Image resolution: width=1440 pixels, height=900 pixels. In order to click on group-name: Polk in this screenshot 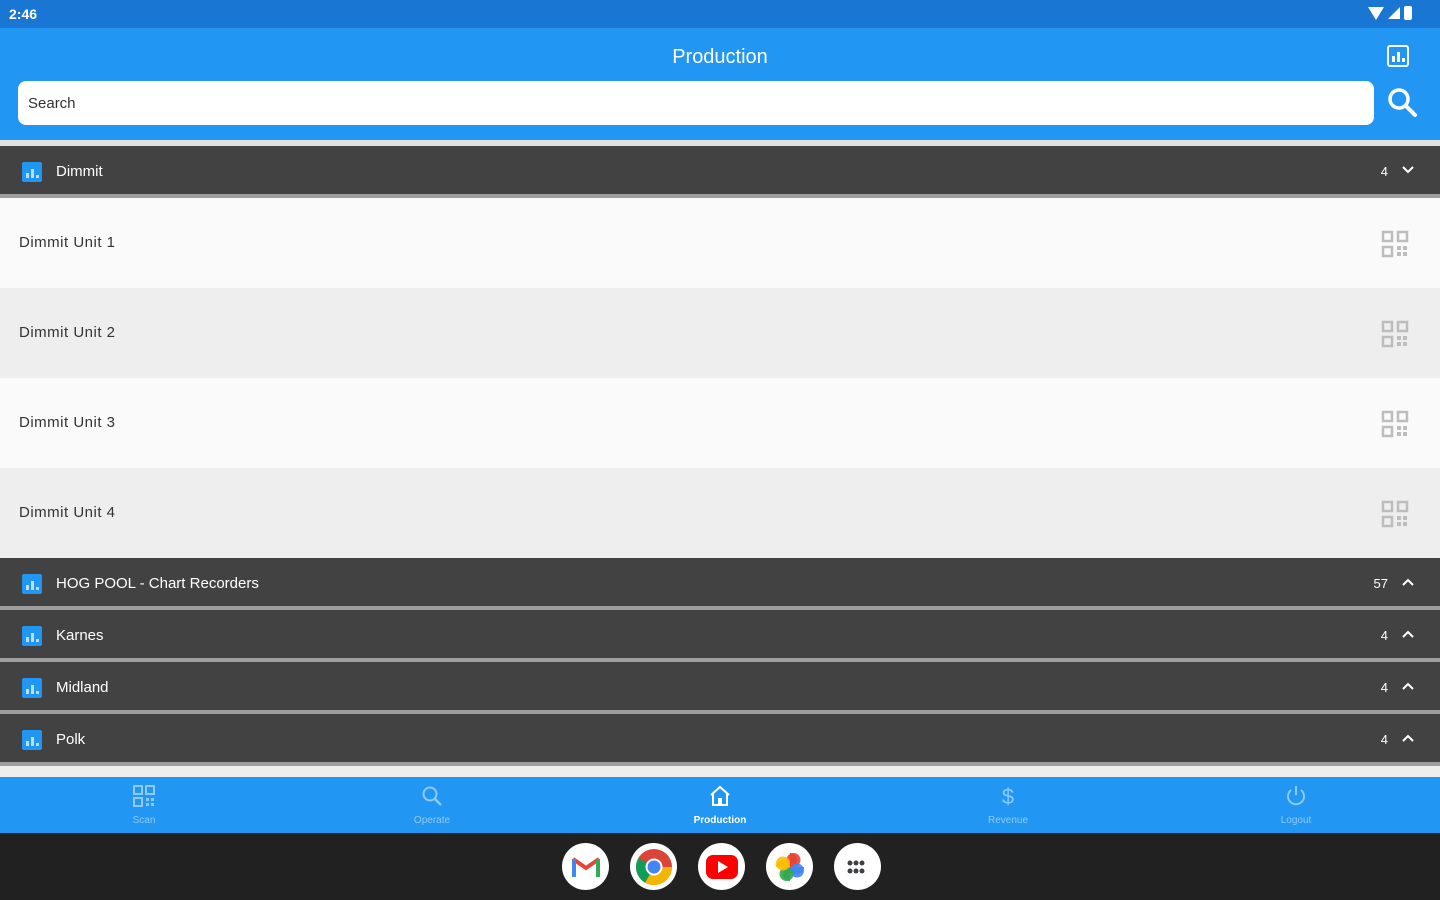, I will do `click(71, 739)`.